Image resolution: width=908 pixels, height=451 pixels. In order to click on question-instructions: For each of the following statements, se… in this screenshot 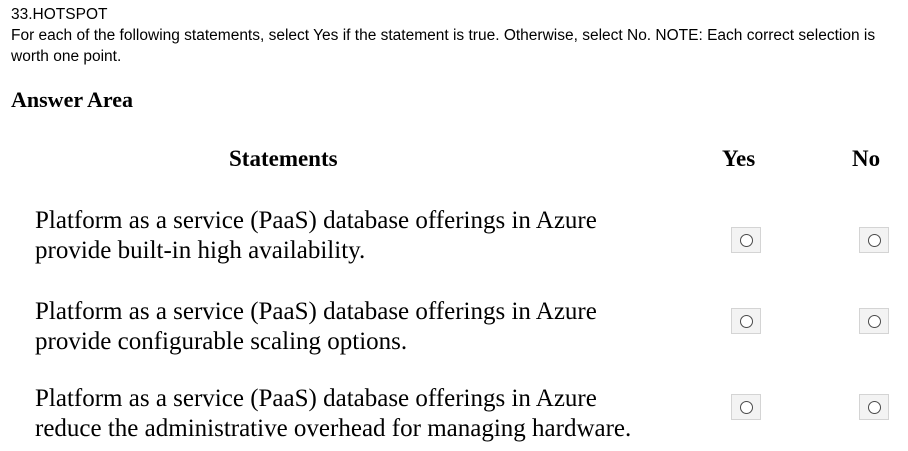, I will do `click(443, 46)`.